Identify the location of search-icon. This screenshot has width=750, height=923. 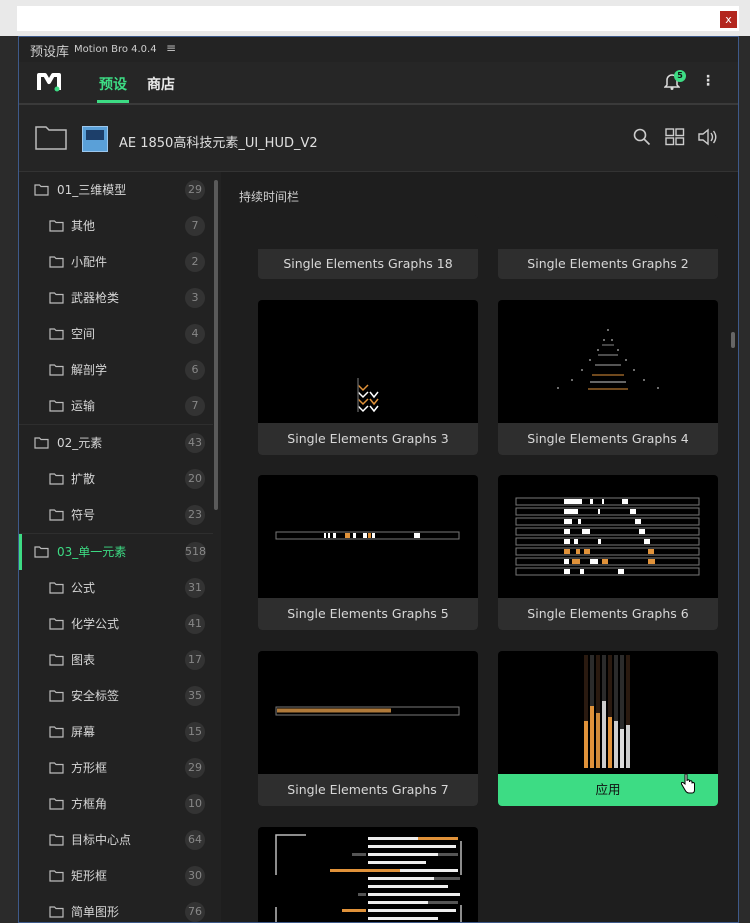
(642, 137).